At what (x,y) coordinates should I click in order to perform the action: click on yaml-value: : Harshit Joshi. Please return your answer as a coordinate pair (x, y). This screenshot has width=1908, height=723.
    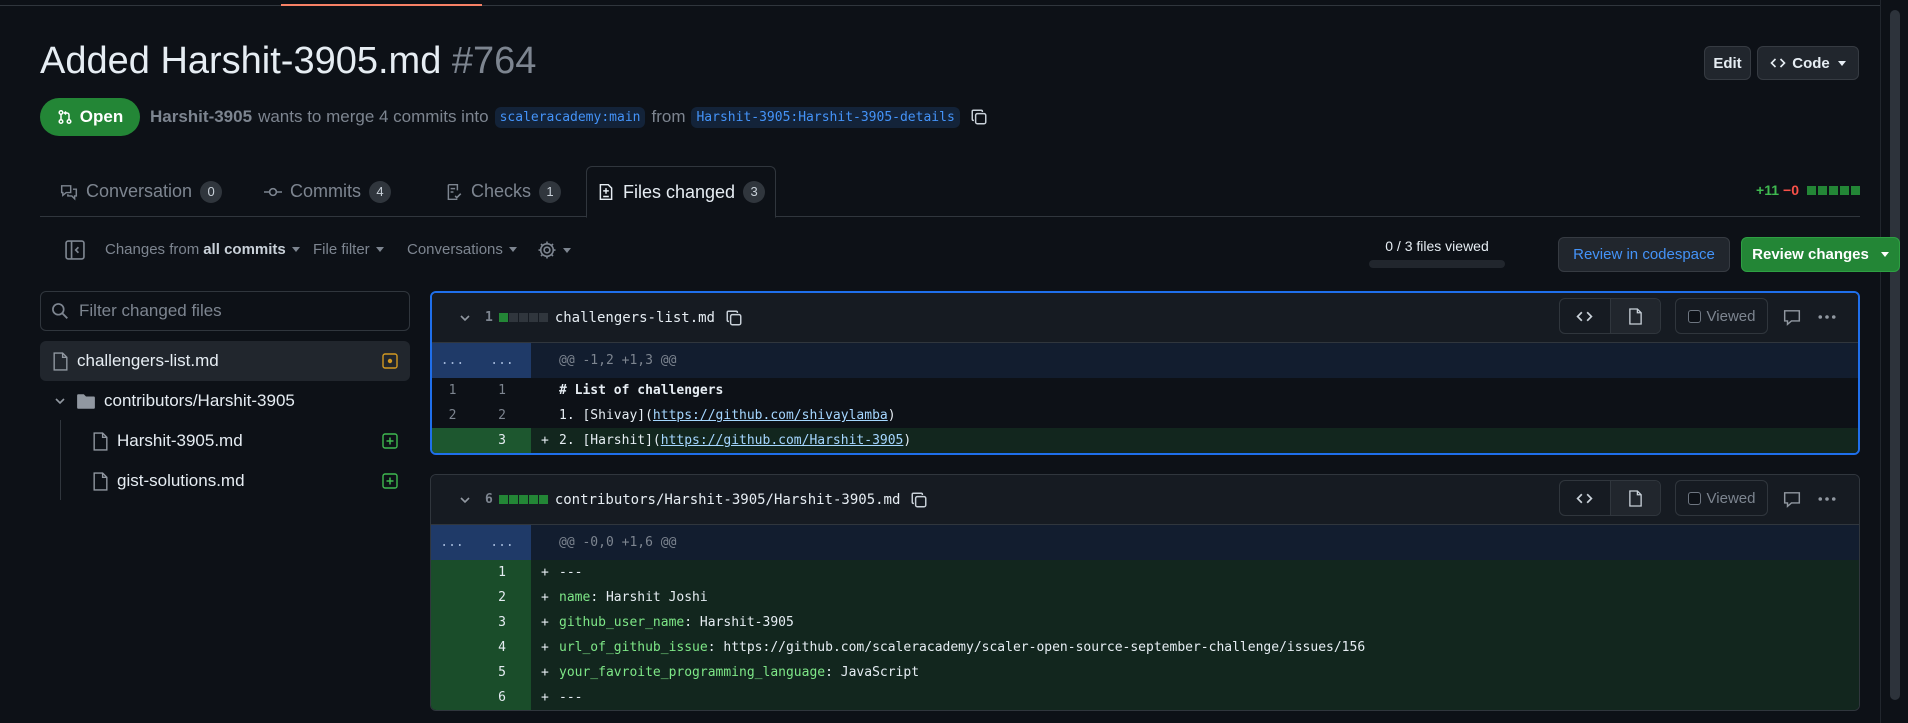
    Looking at the image, I should click on (649, 597).